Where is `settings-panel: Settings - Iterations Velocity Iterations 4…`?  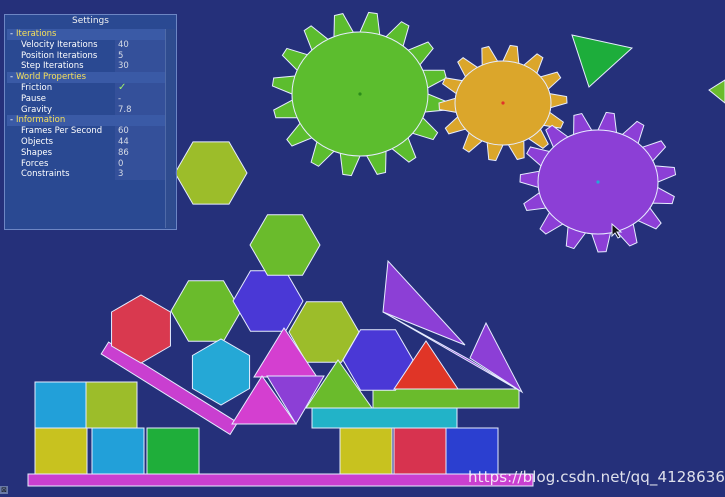
settings-panel: Settings - Iterations Velocity Iterations 4… is located at coordinates (90, 122).